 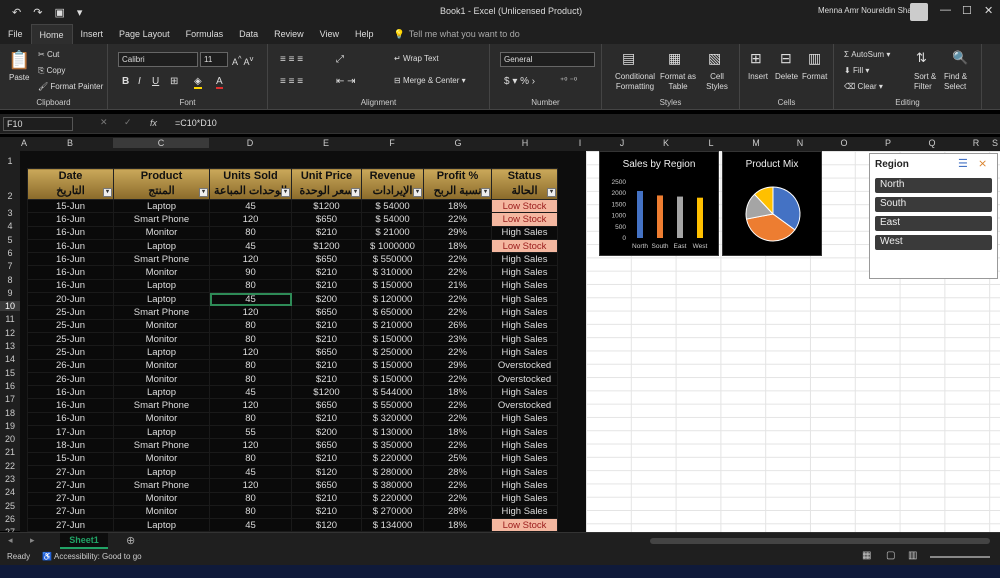 I want to click on slicer-item-east: East, so click(x=933, y=223).